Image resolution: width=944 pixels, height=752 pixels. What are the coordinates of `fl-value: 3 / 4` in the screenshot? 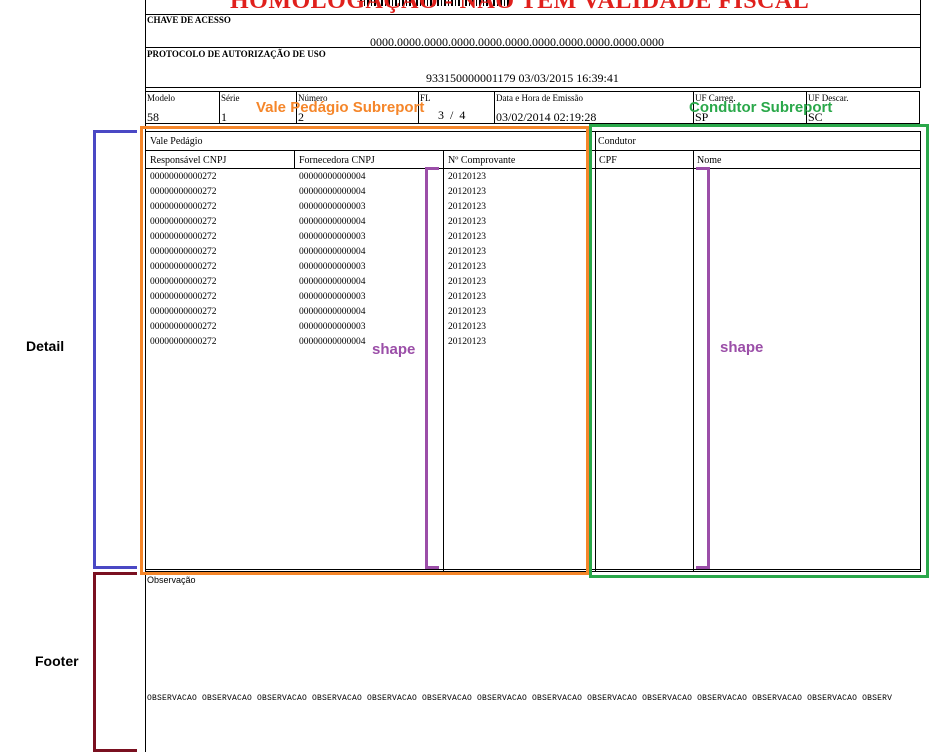 It's located at (452, 115).